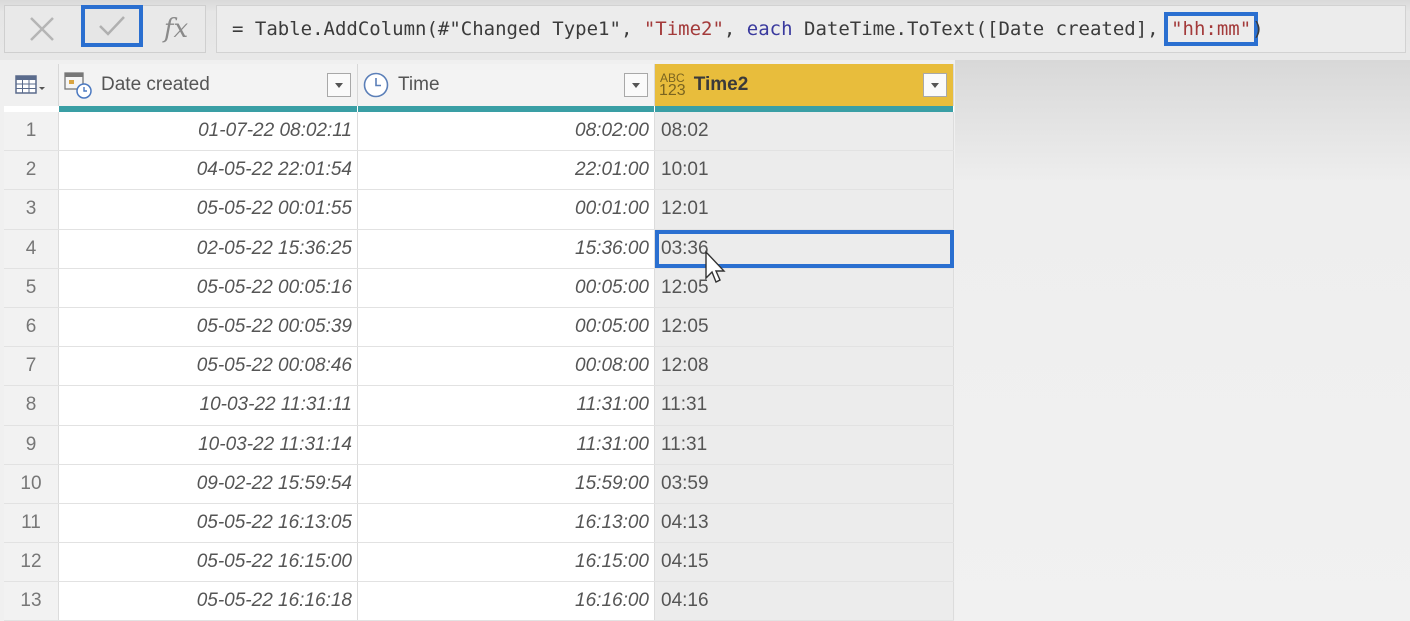 Image resolution: width=1410 pixels, height=621 pixels. What do you see at coordinates (506, 523) in the screenshot?
I see `cell-time: 16:13:00` at bounding box center [506, 523].